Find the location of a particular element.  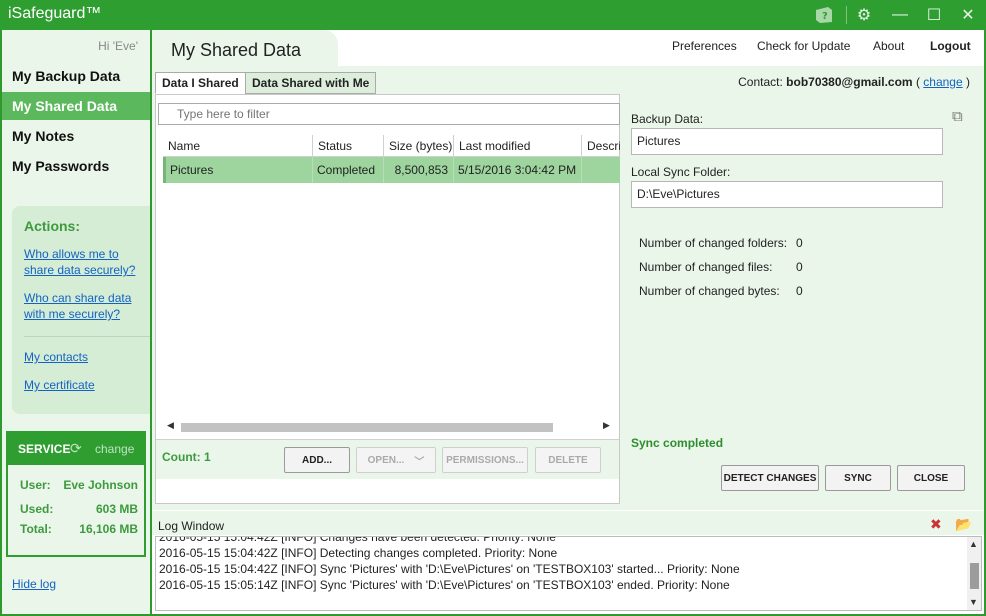

changed-folders-label: Number of changed folders: is located at coordinates (713, 243).